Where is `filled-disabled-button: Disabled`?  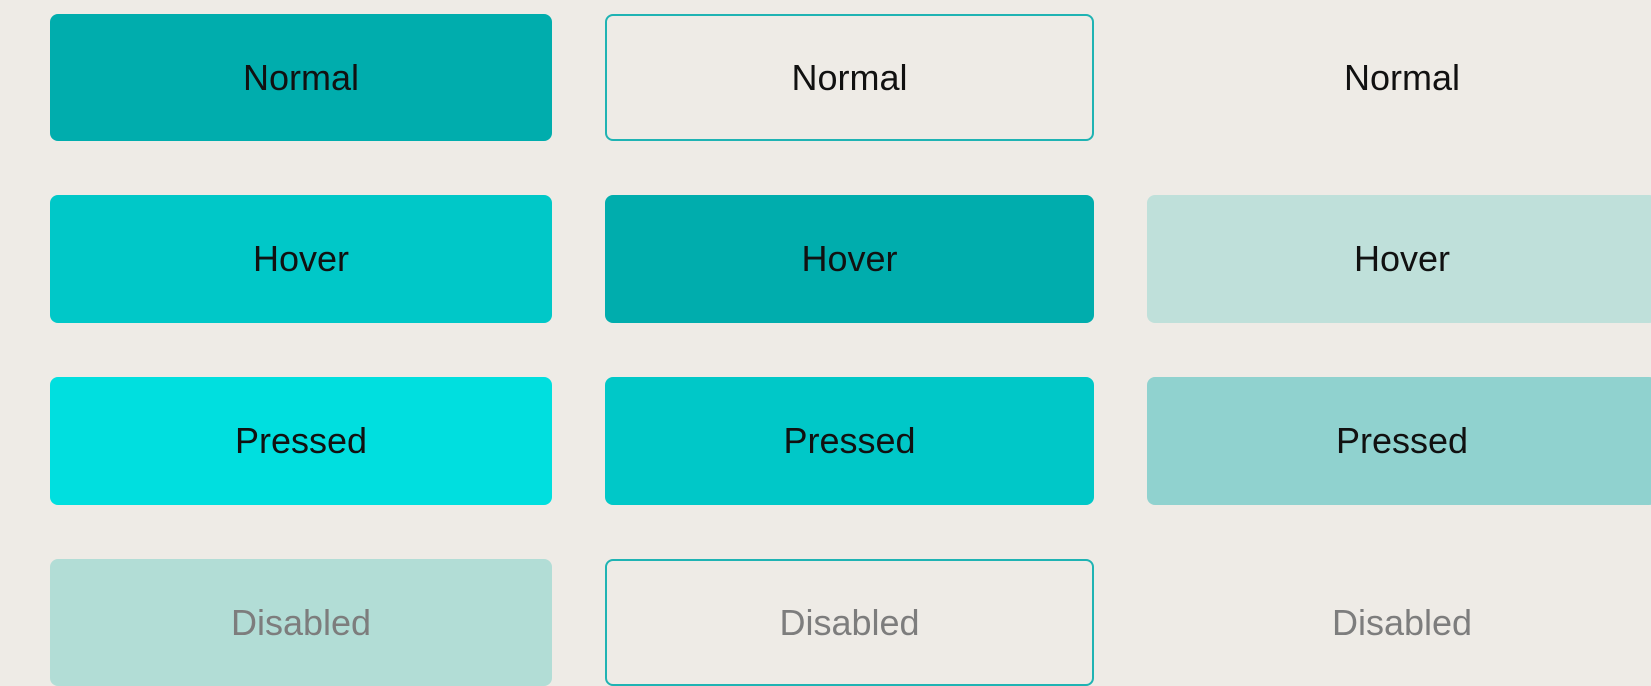
filled-disabled-button: Disabled is located at coordinates (301, 622).